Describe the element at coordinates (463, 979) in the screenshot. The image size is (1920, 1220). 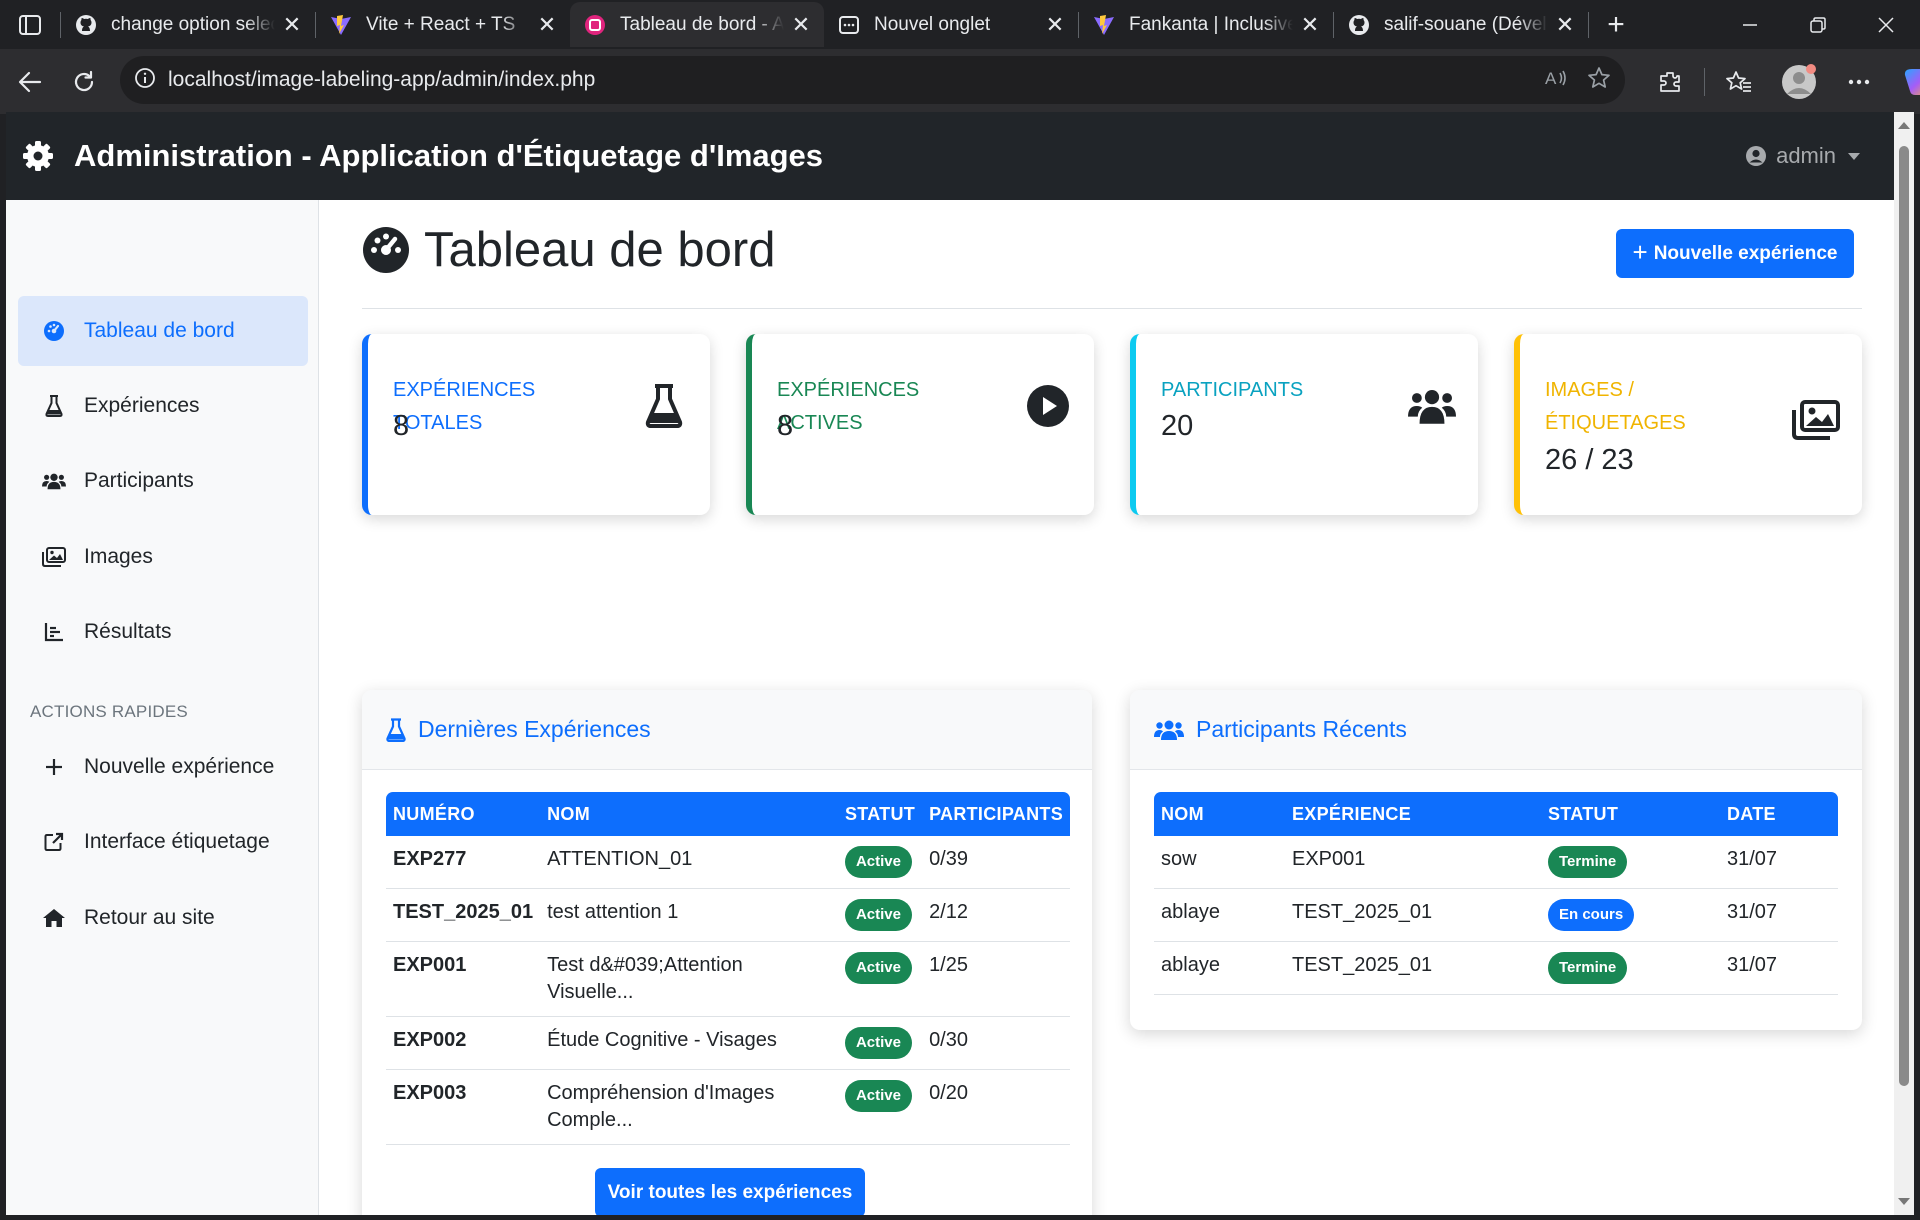
I see `experiment-number: EXP001` at that location.